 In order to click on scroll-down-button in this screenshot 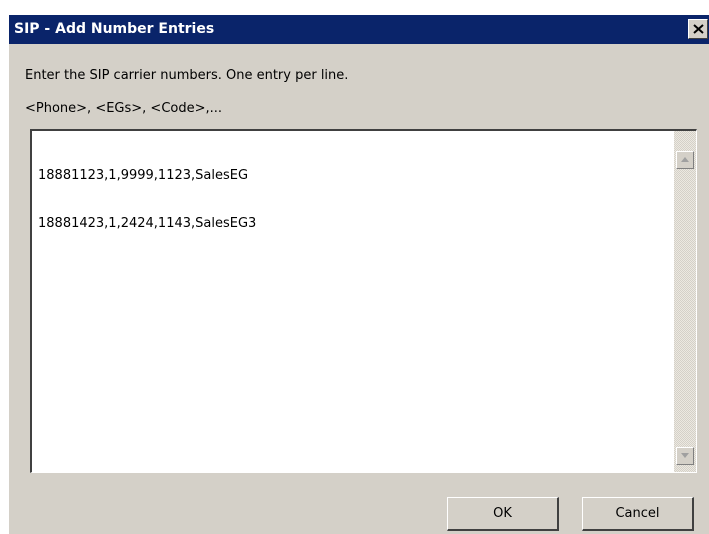, I will do `click(685, 456)`.